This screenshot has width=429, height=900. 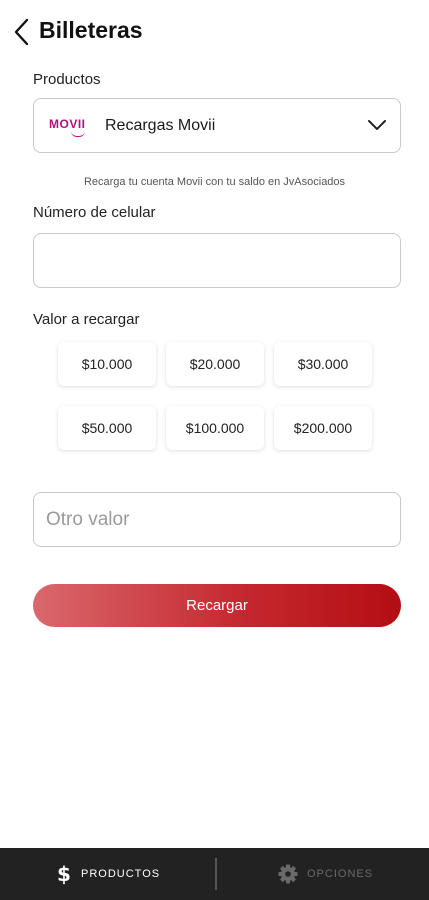 I want to click on app-header: Billeteras, so click(x=214, y=31).